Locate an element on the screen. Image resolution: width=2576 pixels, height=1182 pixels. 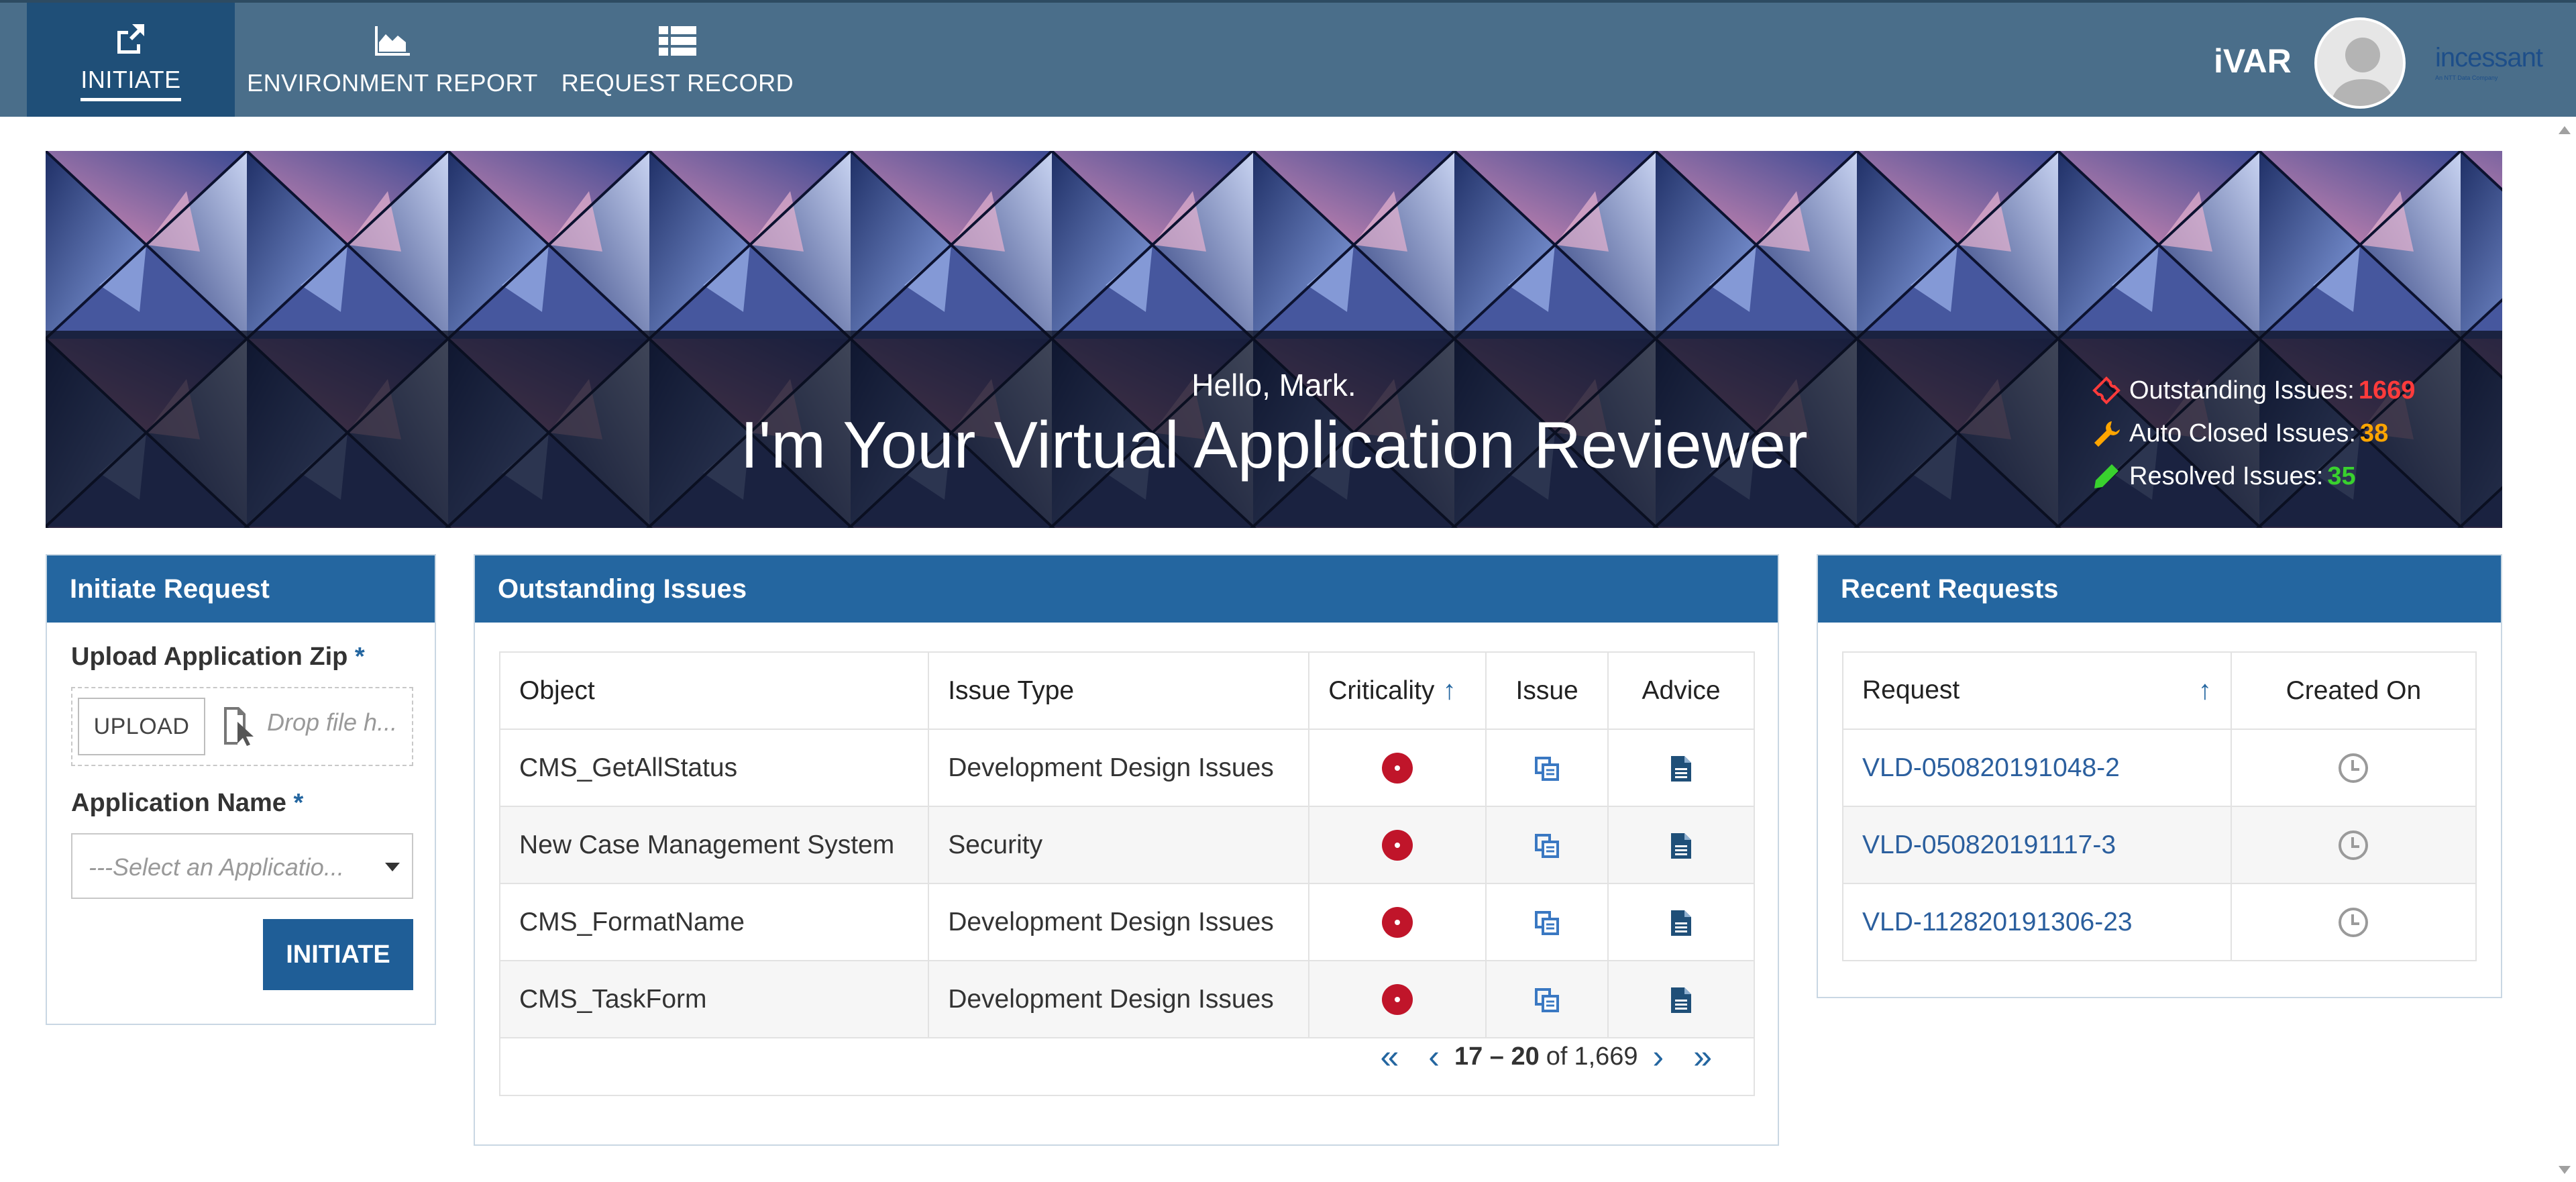
nav-initiate-label: INITIATE is located at coordinates (130, 83).